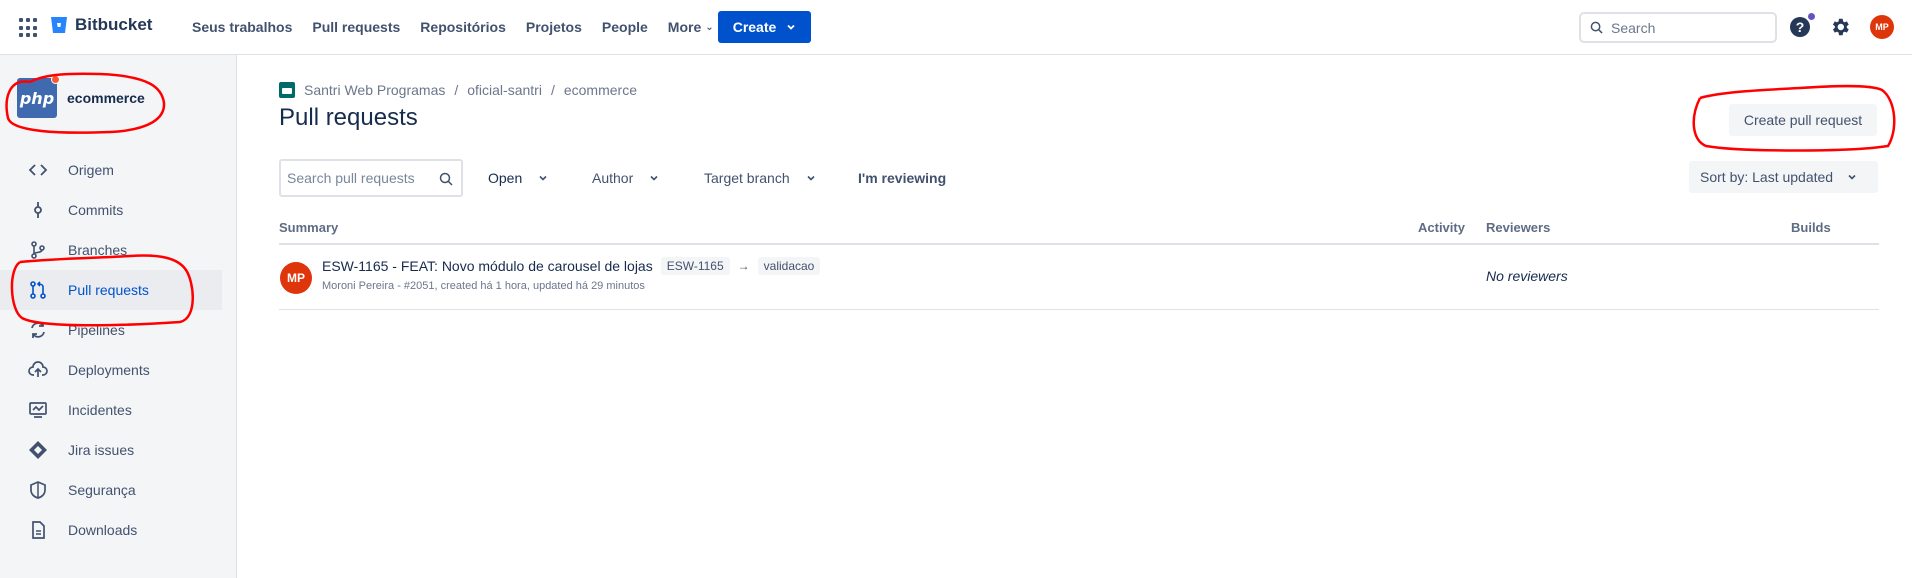  I want to click on sort-label: Sort by: Last updated, so click(1767, 177).